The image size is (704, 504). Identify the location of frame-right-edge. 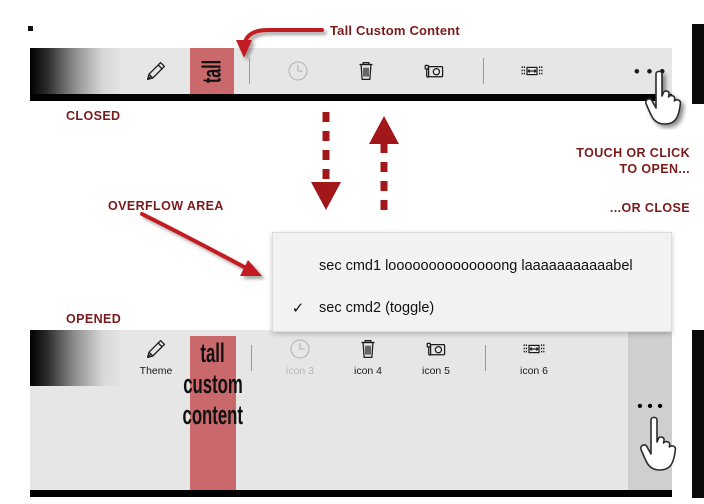
(698, 64).